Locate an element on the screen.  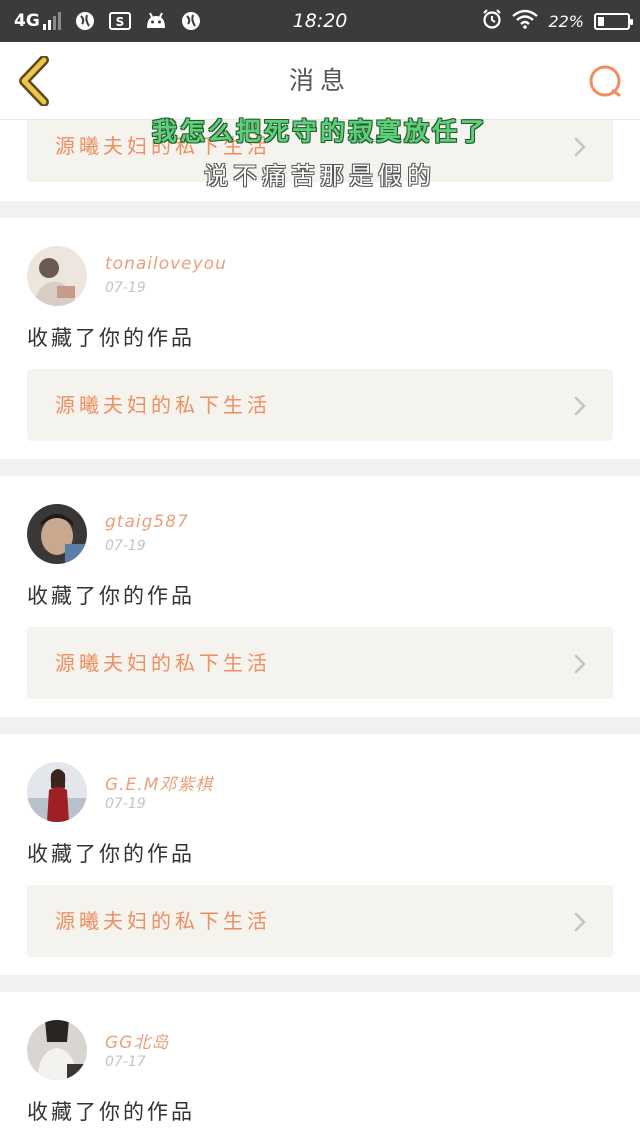
username: G.E.M邓紫棋 is located at coordinates (159, 782).